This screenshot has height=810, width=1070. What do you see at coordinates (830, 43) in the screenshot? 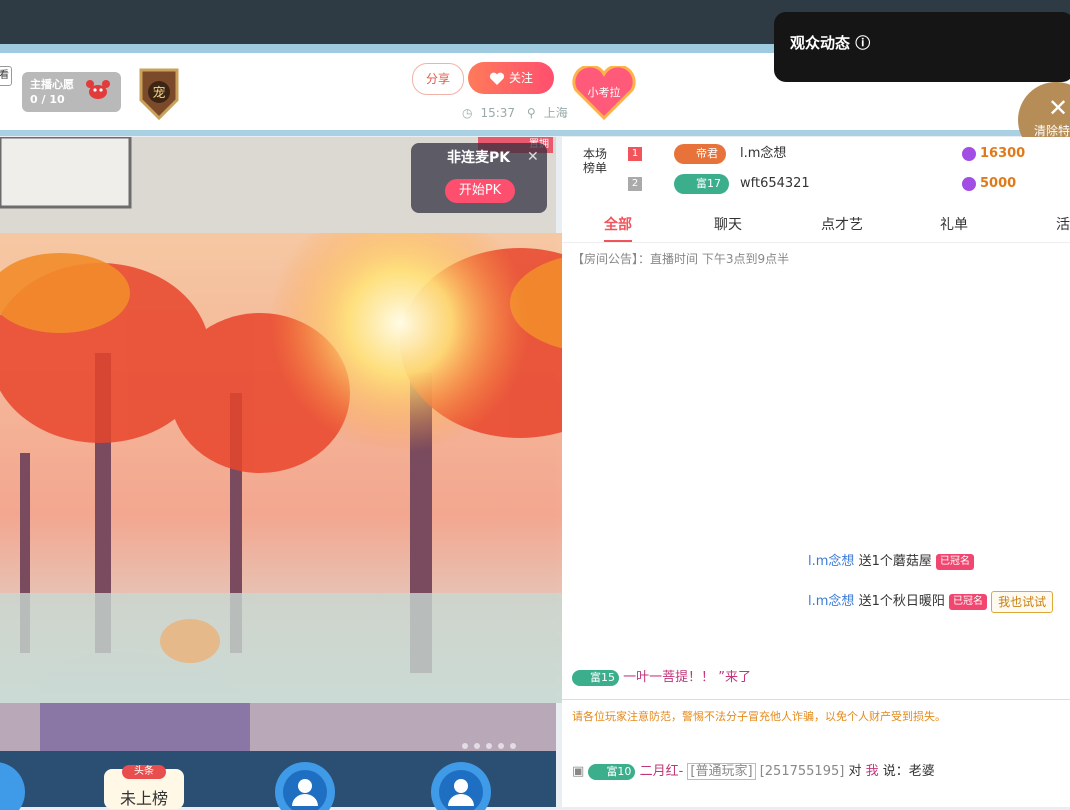
I see `dynamics-title: 观众动态 ⓘ` at bounding box center [830, 43].